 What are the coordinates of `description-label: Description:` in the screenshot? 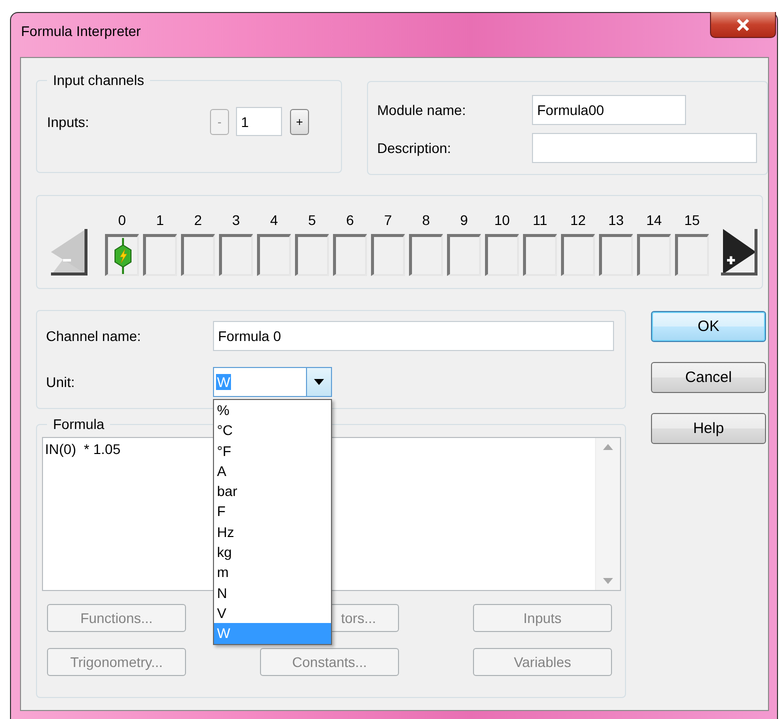 It's located at (414, 148).